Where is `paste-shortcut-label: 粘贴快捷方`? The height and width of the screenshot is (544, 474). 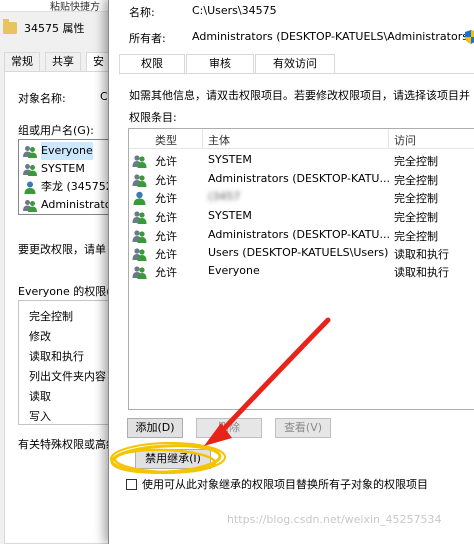
paste-shortcut-label: 粘贴快捷方 is located at coordinates (75, 6).